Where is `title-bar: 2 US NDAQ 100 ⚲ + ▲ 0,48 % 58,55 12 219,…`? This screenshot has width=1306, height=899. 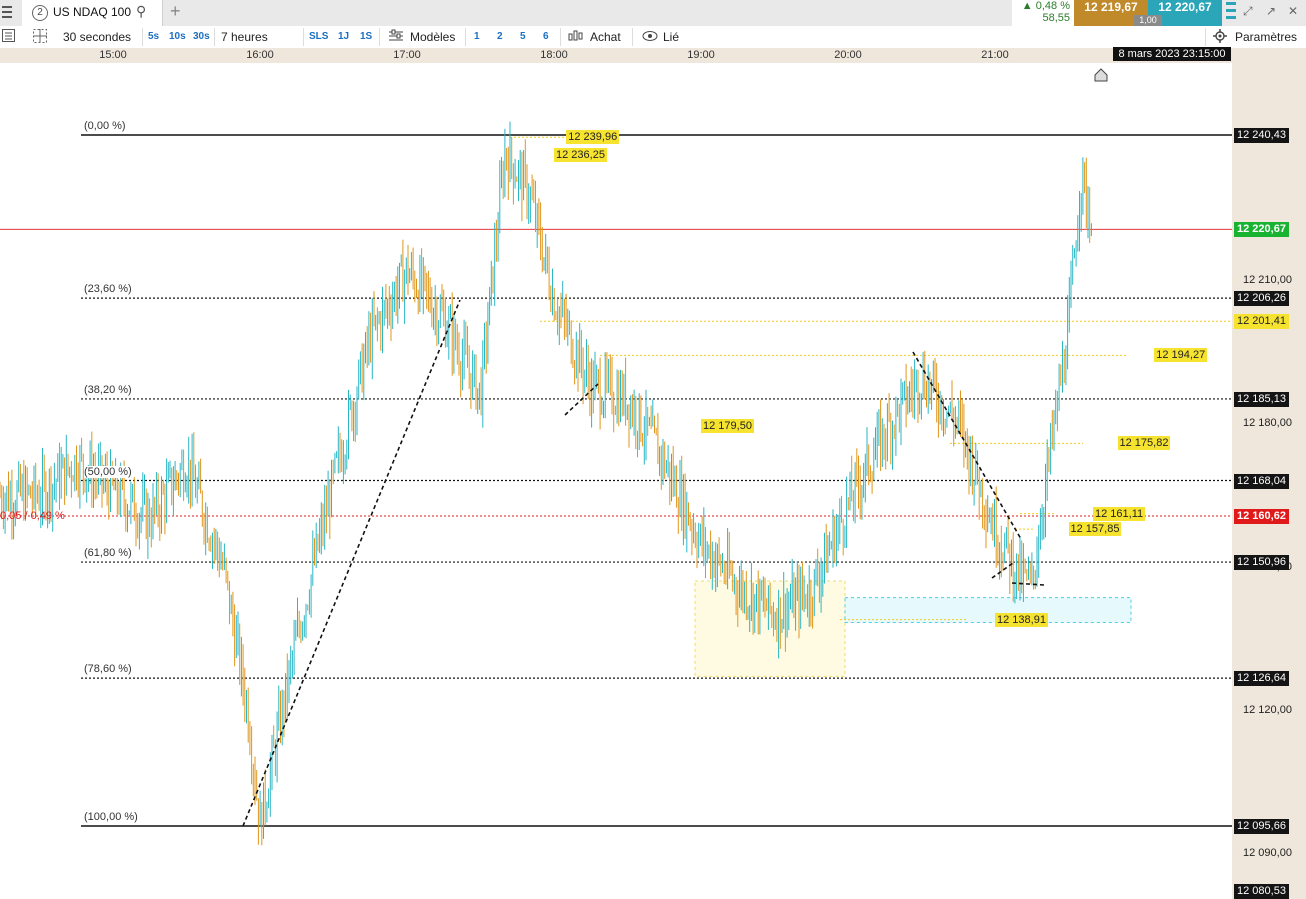
title-bar: 2 US NDAQ 100 ⚲ + ▲ 0,48 % 58,55 12 219,… is located at coordinates (653, 13).